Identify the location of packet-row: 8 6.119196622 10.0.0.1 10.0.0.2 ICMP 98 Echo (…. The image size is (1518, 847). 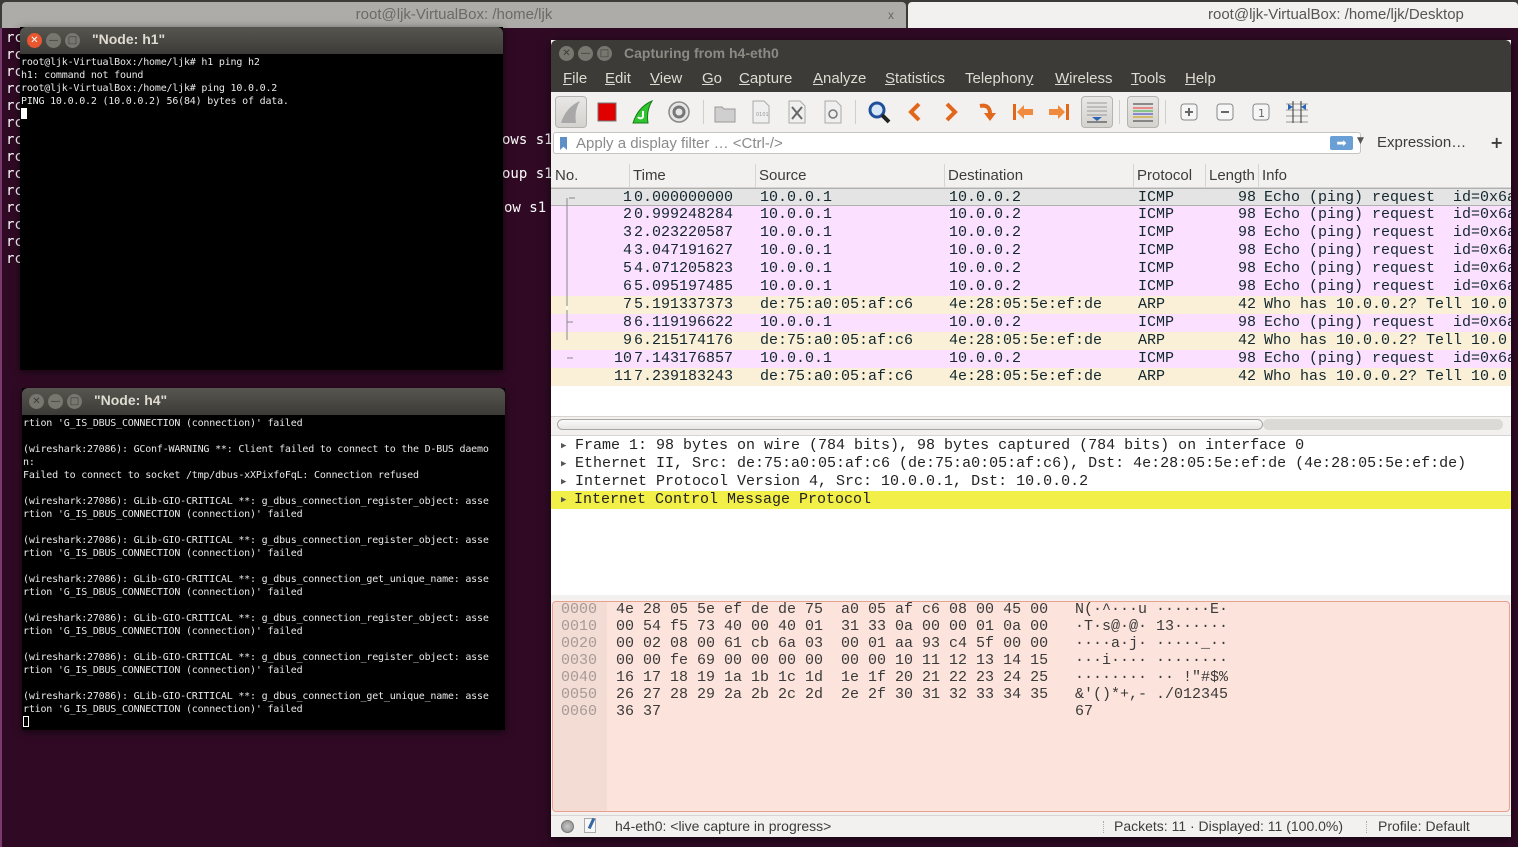
(1031, 323).